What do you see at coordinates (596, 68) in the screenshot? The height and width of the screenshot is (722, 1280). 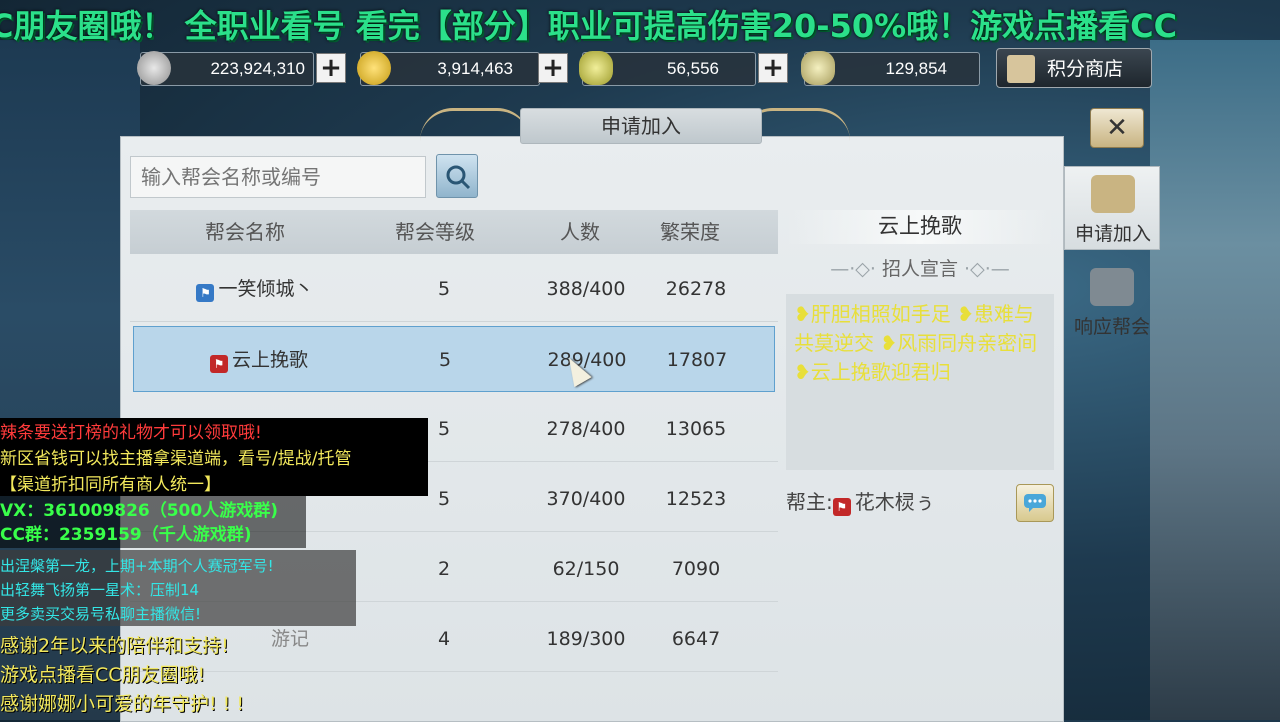 I see `ingot-icon` at bounding box center [596, 68].